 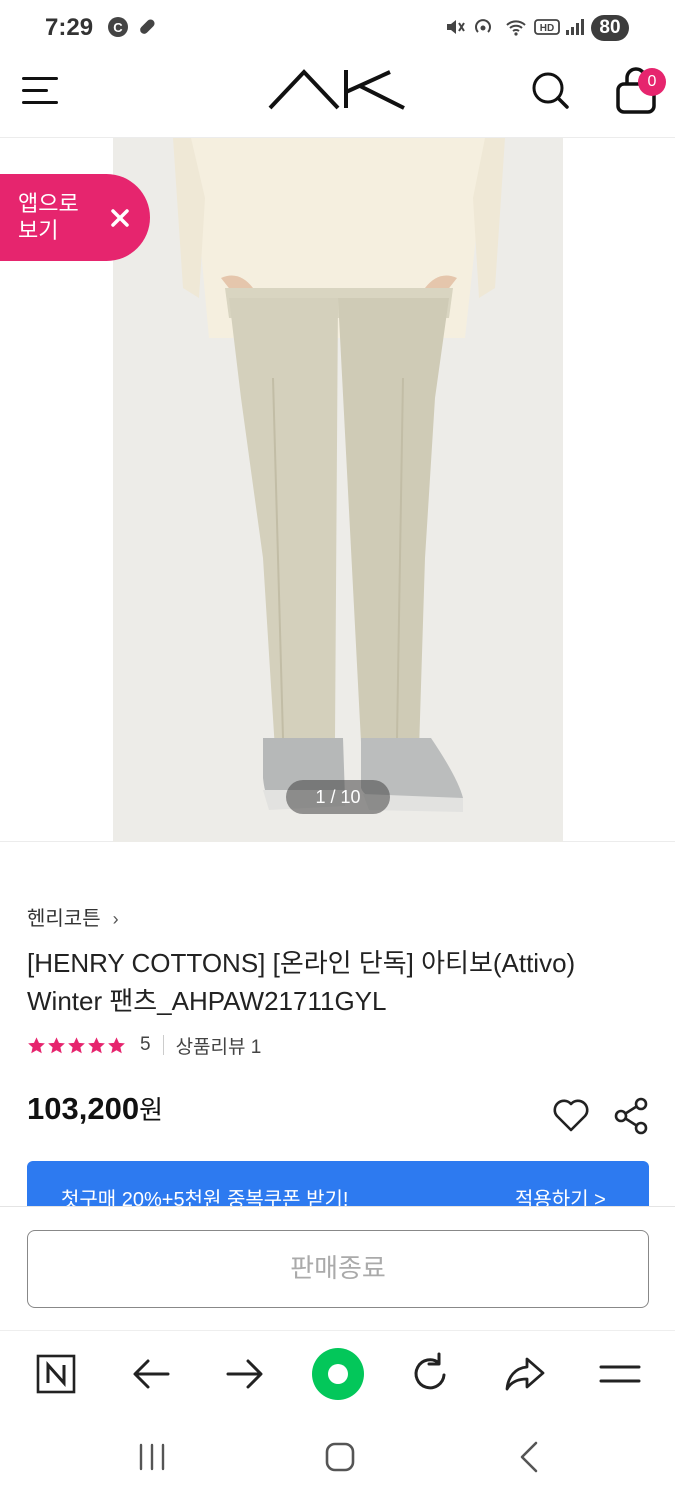 I want to click on product-rating: 5 상품리뷰 1, so click(x=144, y=1045).